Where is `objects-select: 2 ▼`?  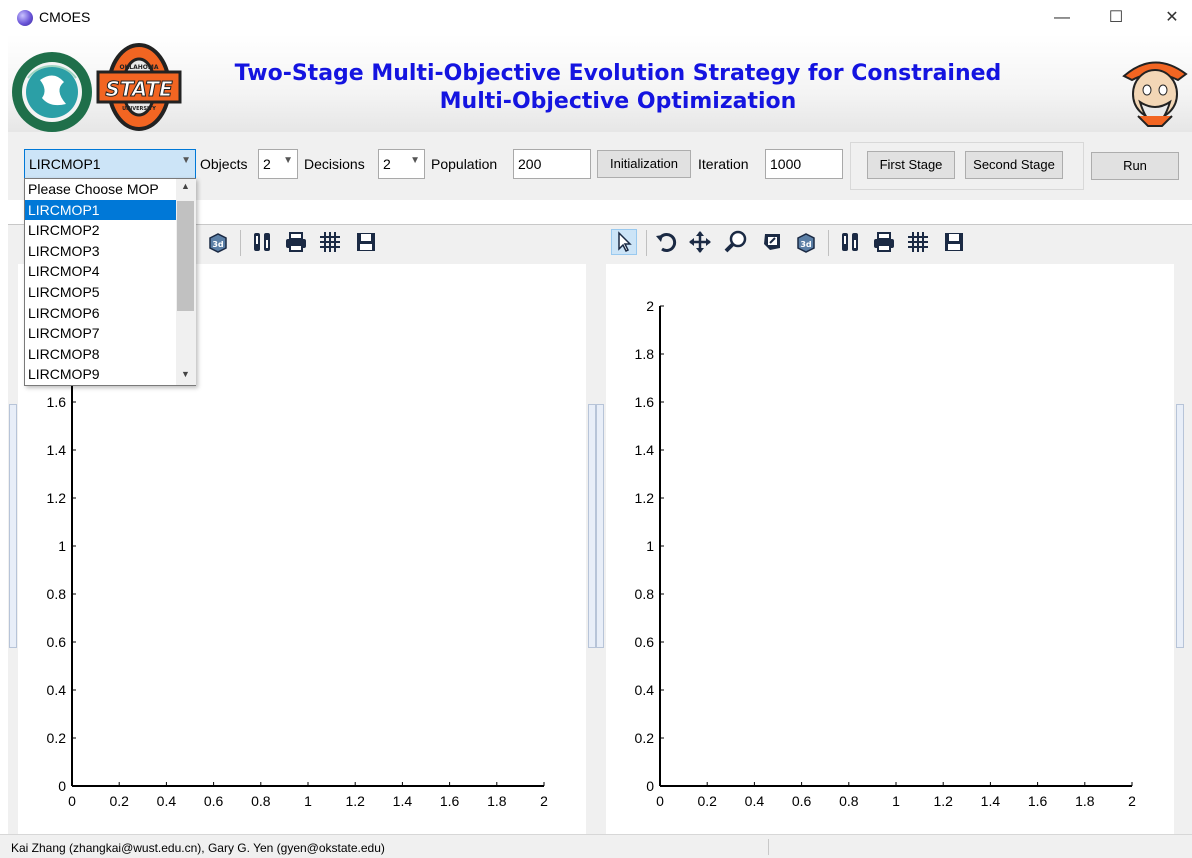 objects-select: 2 ▼ is located at coordinates (278, 164).